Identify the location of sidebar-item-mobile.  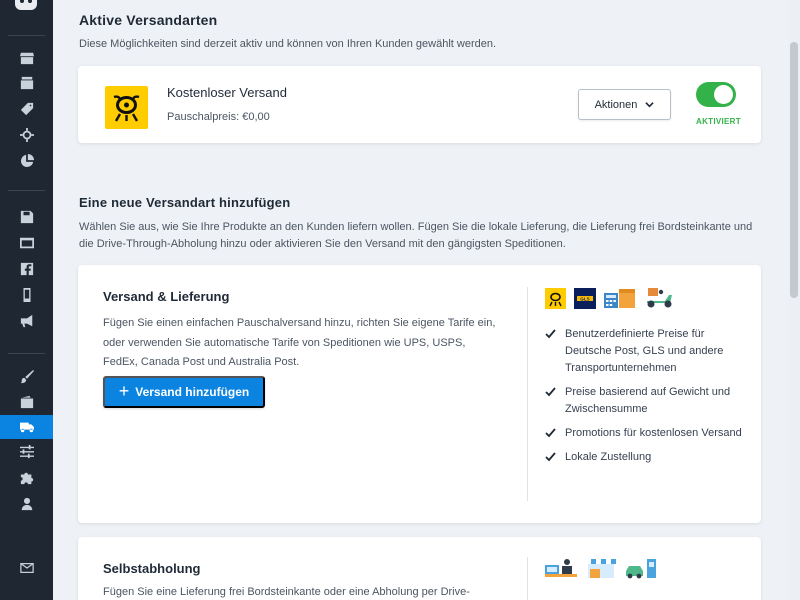
(26, 295).